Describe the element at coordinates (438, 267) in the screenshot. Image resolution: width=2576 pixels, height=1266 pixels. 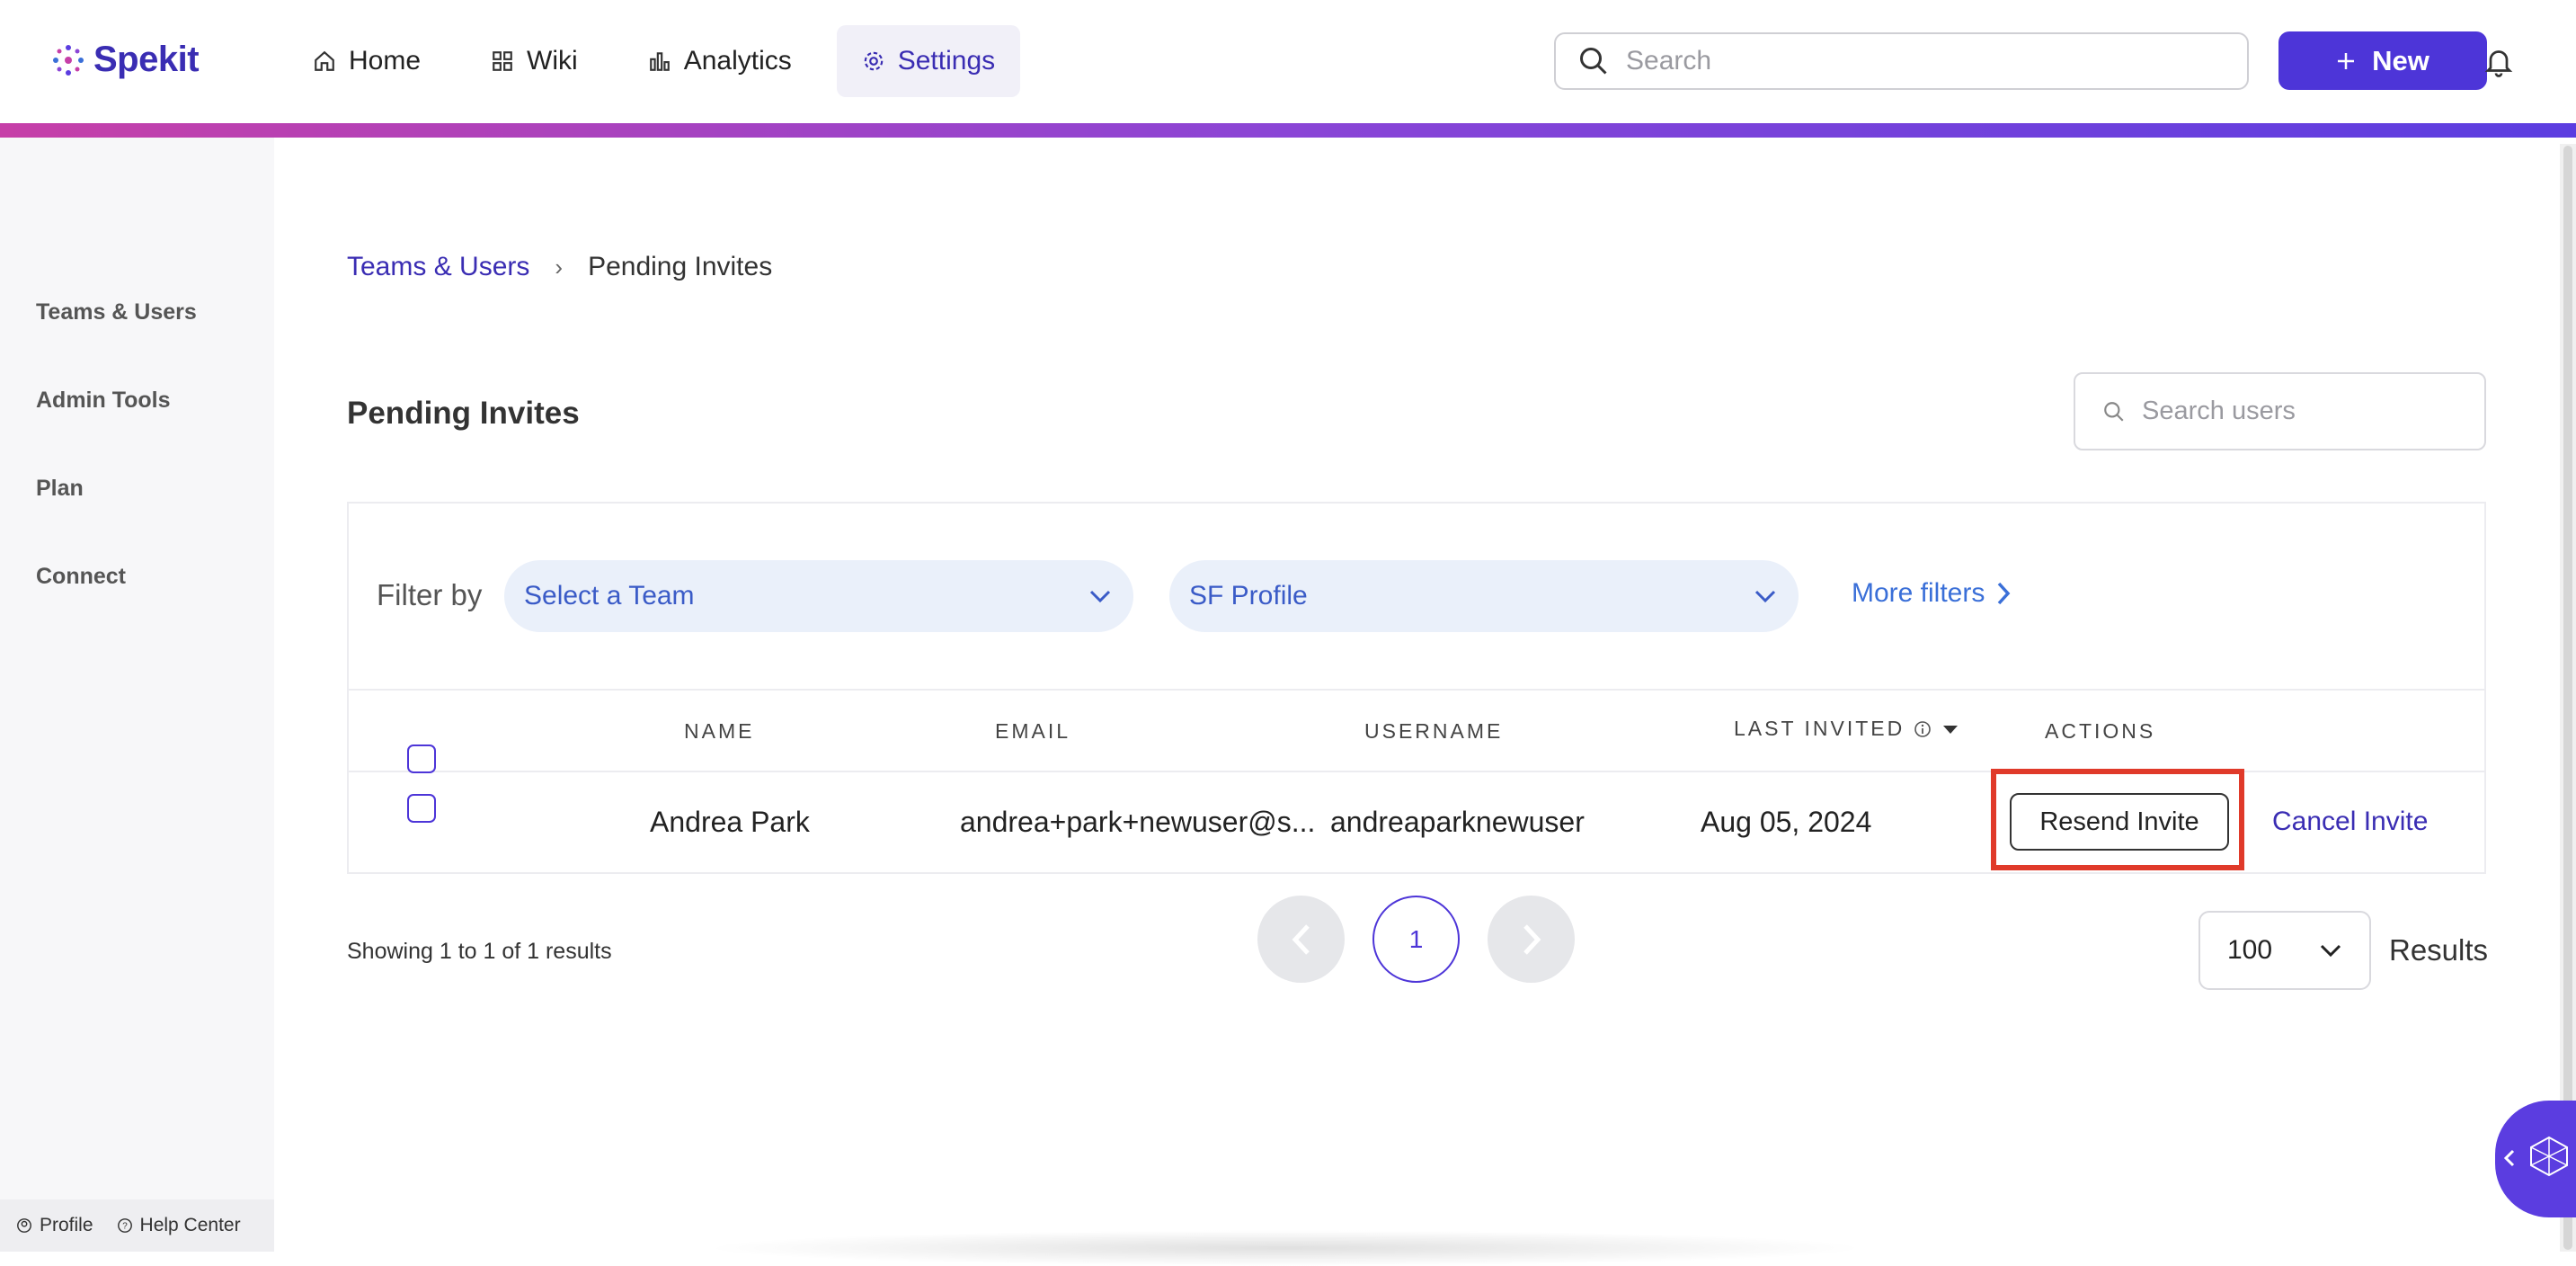
I see `breadcrumb-teams-users: Teams & Users` at that location.